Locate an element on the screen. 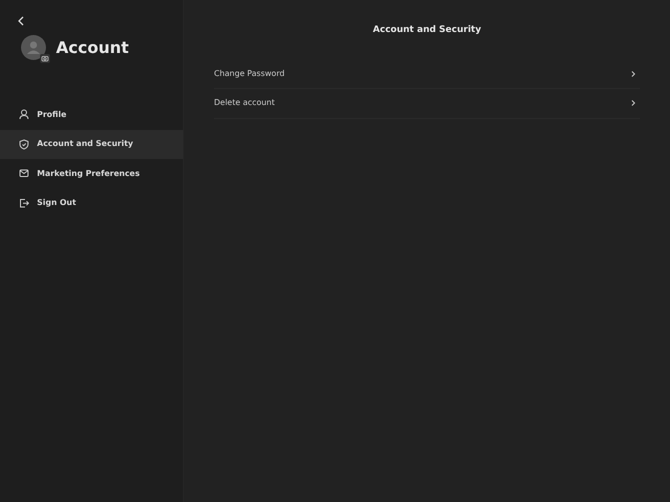  mail-icon is located at coordinates (24, 174).